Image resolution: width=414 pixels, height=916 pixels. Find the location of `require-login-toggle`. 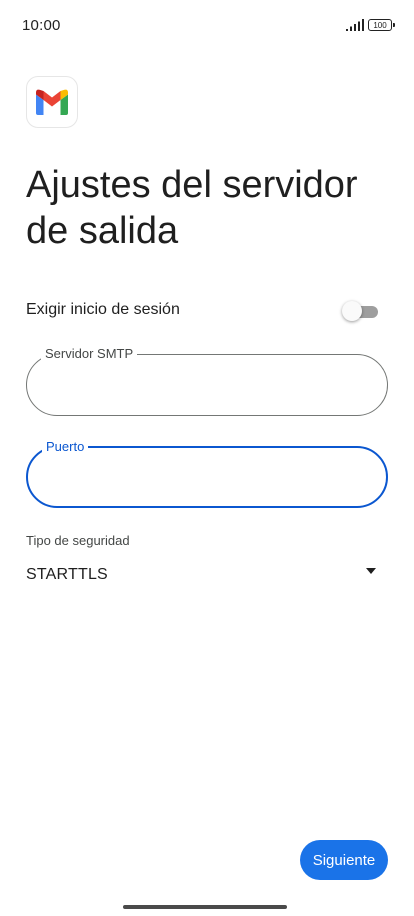

require-login-toggle is located at coordinates (360, 311).